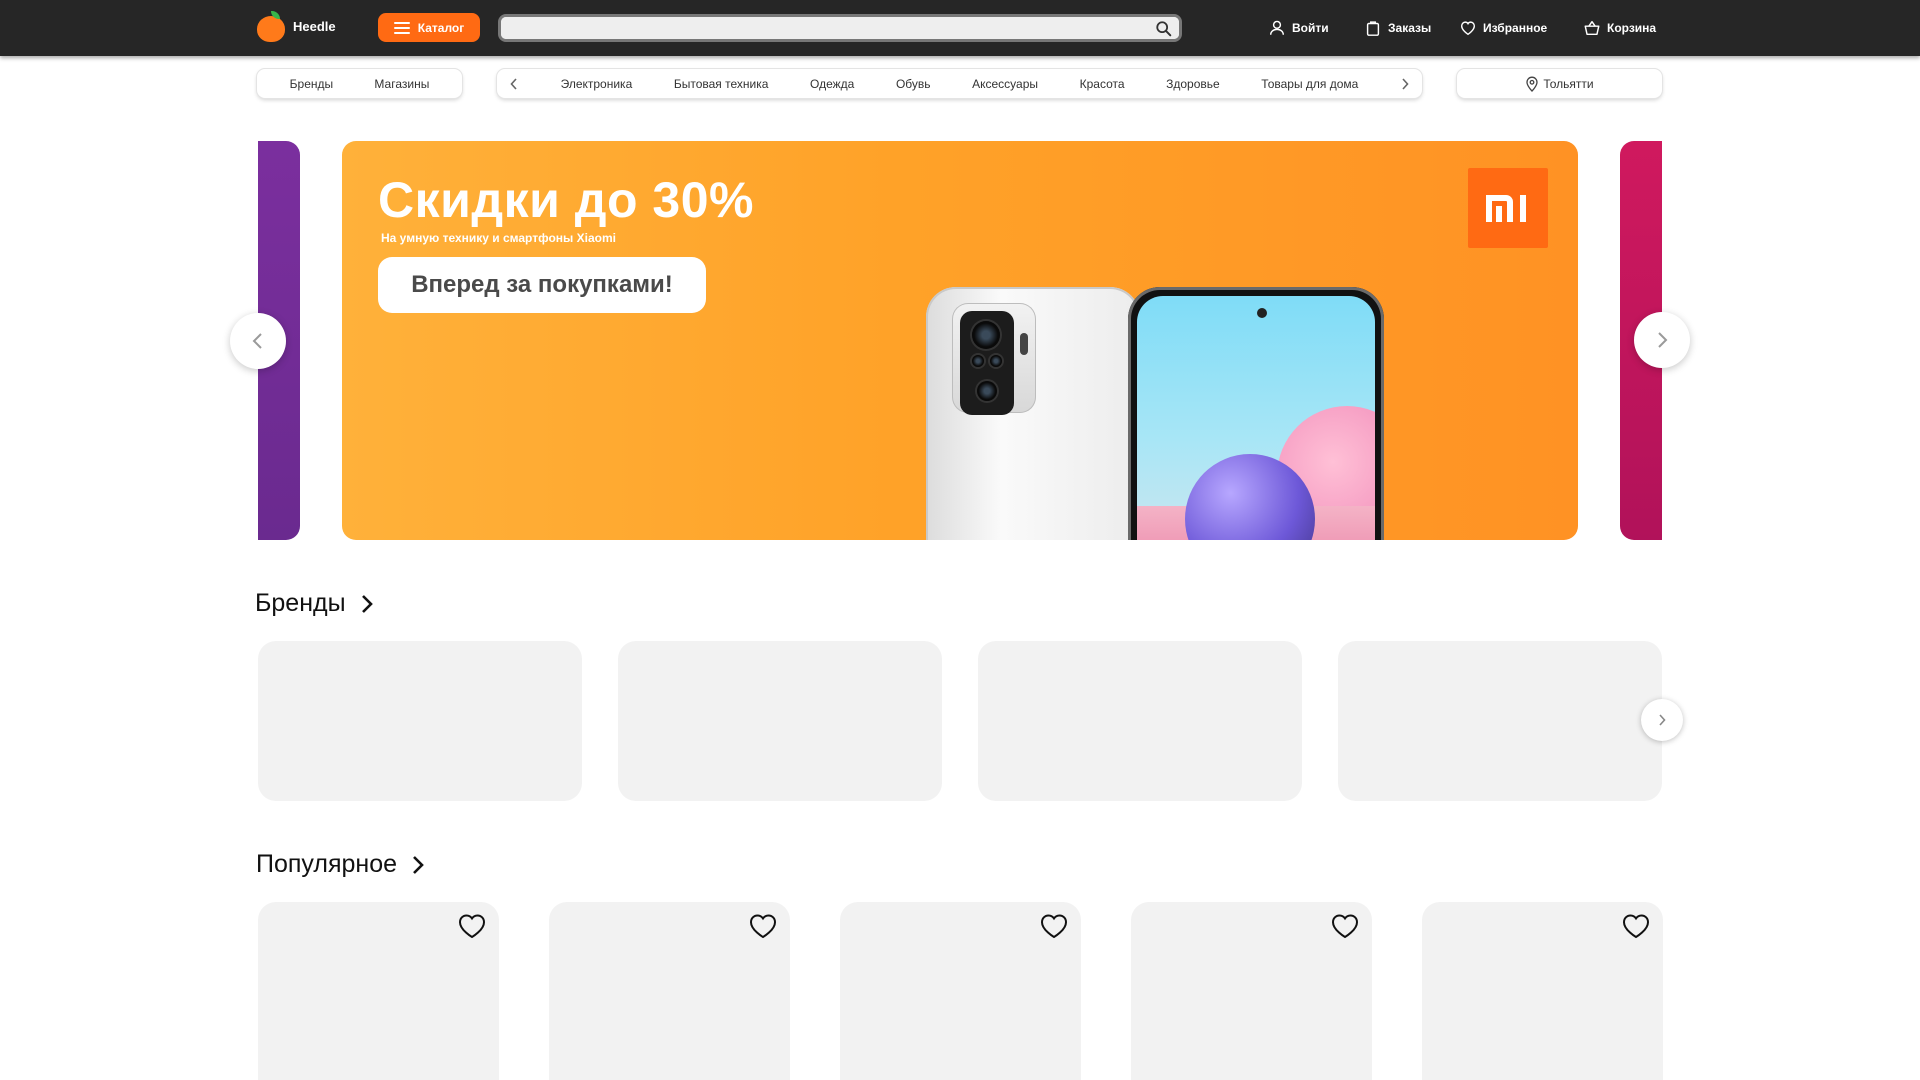  I want to click on city-selector: Тольятти, so click(1559, 83).